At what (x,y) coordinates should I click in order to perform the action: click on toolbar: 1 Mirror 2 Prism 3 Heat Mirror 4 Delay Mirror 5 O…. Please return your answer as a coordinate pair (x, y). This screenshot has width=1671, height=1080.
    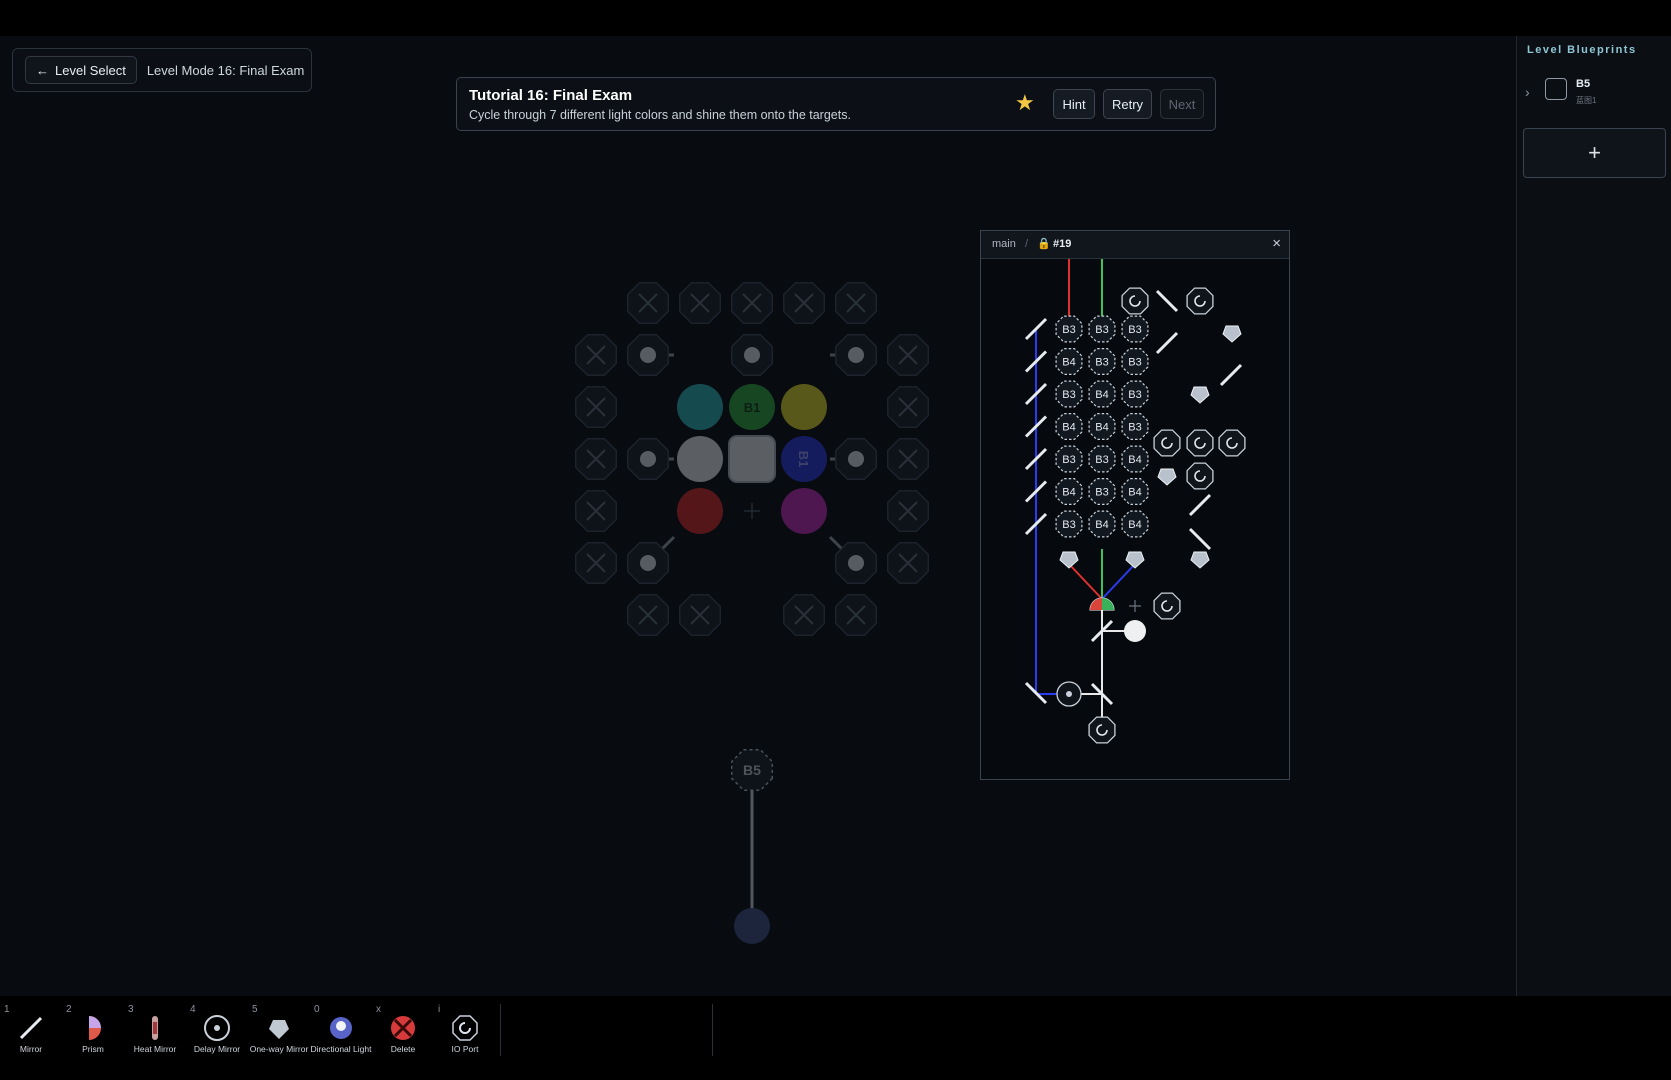
    Looking at the image, I should click on (835, 1028).